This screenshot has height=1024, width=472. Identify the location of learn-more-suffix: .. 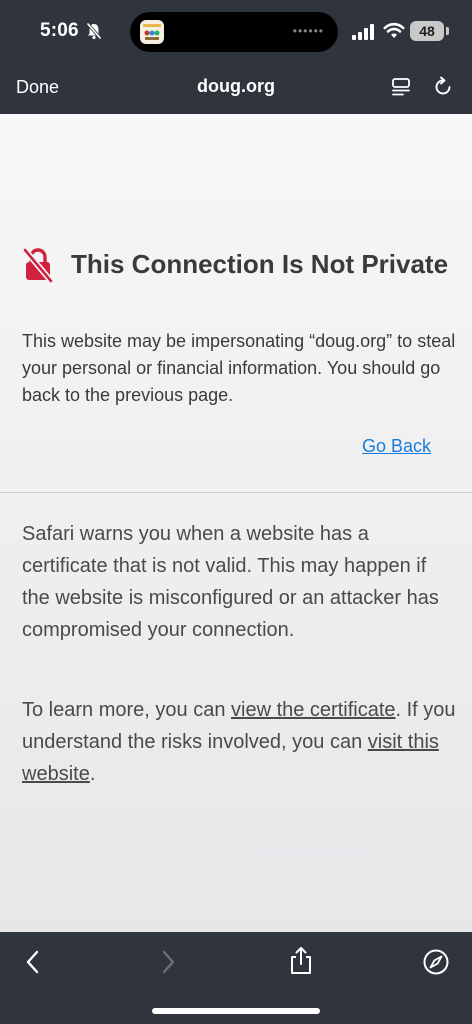
(92, 774).